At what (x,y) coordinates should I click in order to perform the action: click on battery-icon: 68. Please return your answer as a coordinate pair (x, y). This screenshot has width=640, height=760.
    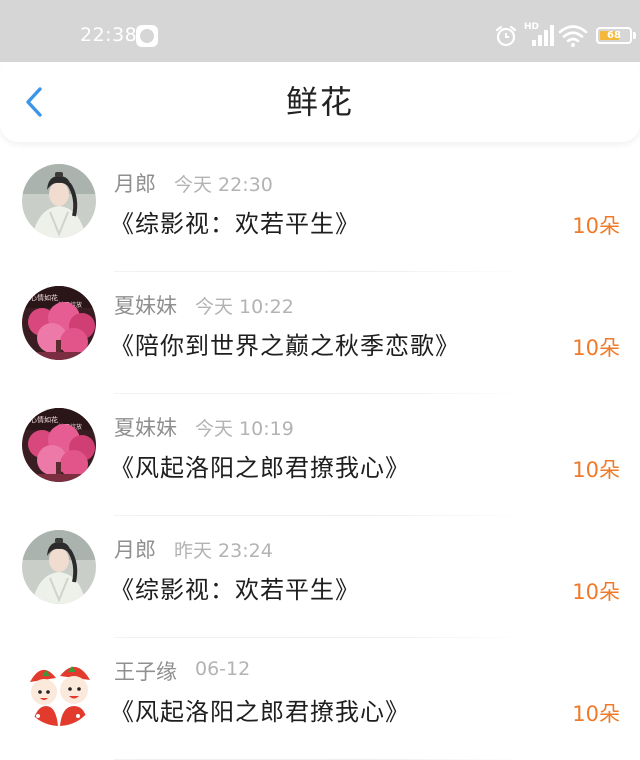
    Looking at the image, I should click on (614, 35).